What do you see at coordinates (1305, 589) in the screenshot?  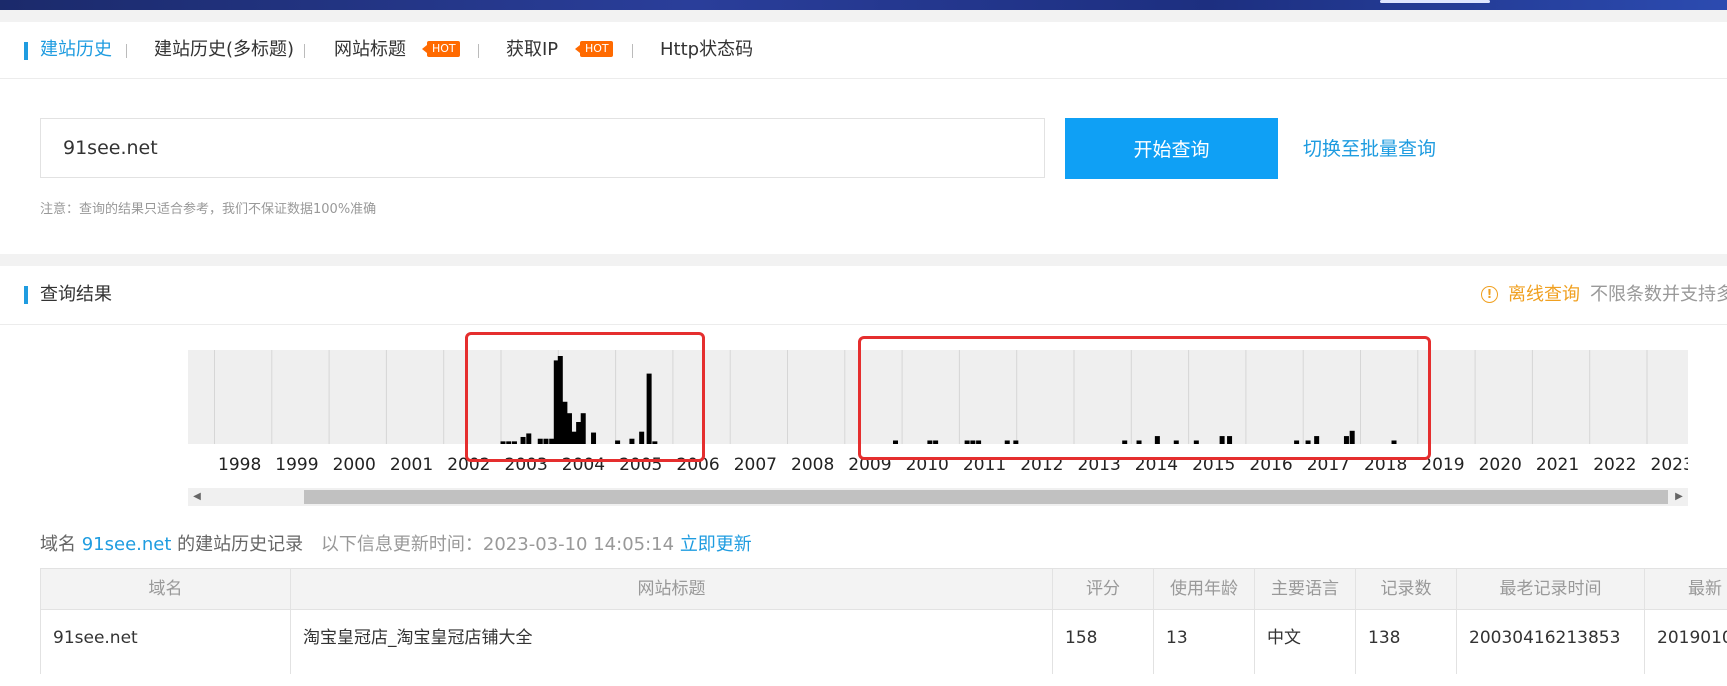 I see `col-header-language: 主要语言` at bounding box center [1305, 589].